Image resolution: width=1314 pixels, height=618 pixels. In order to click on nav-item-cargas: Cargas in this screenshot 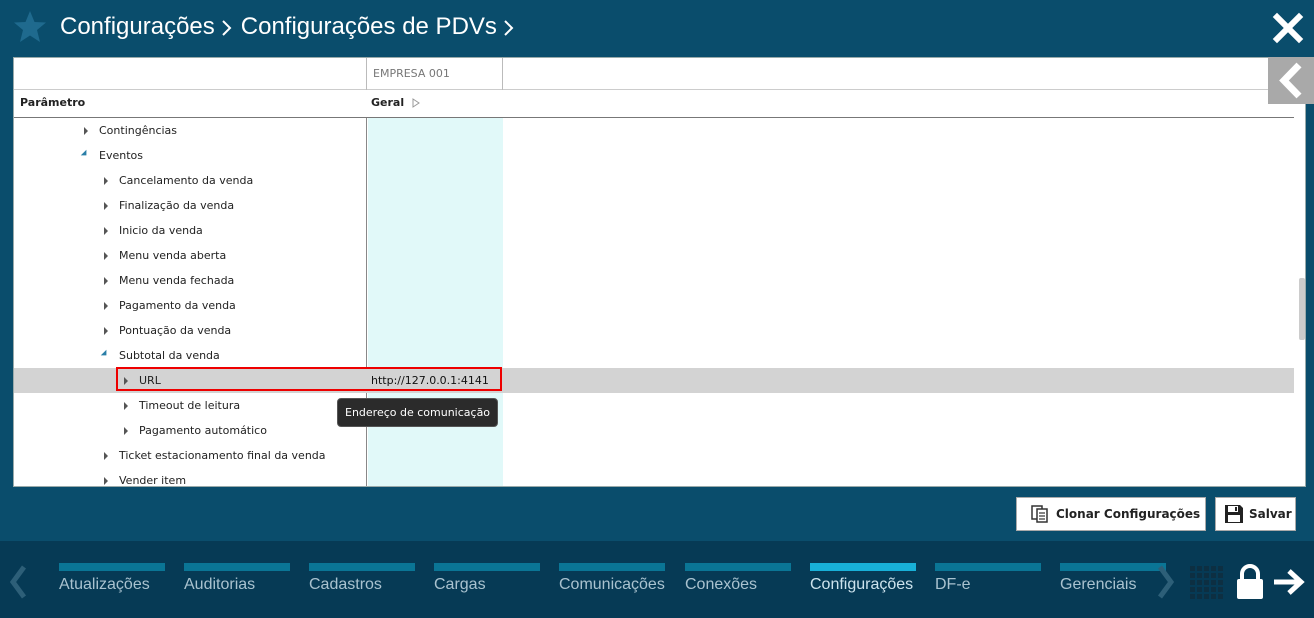, I will do `click(487, 583)`.